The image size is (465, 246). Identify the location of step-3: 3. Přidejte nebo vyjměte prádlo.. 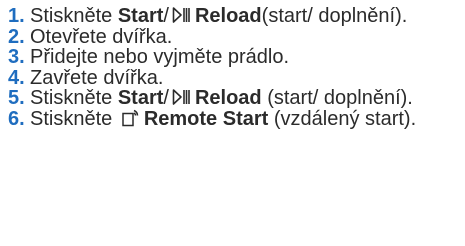
(234, 57).